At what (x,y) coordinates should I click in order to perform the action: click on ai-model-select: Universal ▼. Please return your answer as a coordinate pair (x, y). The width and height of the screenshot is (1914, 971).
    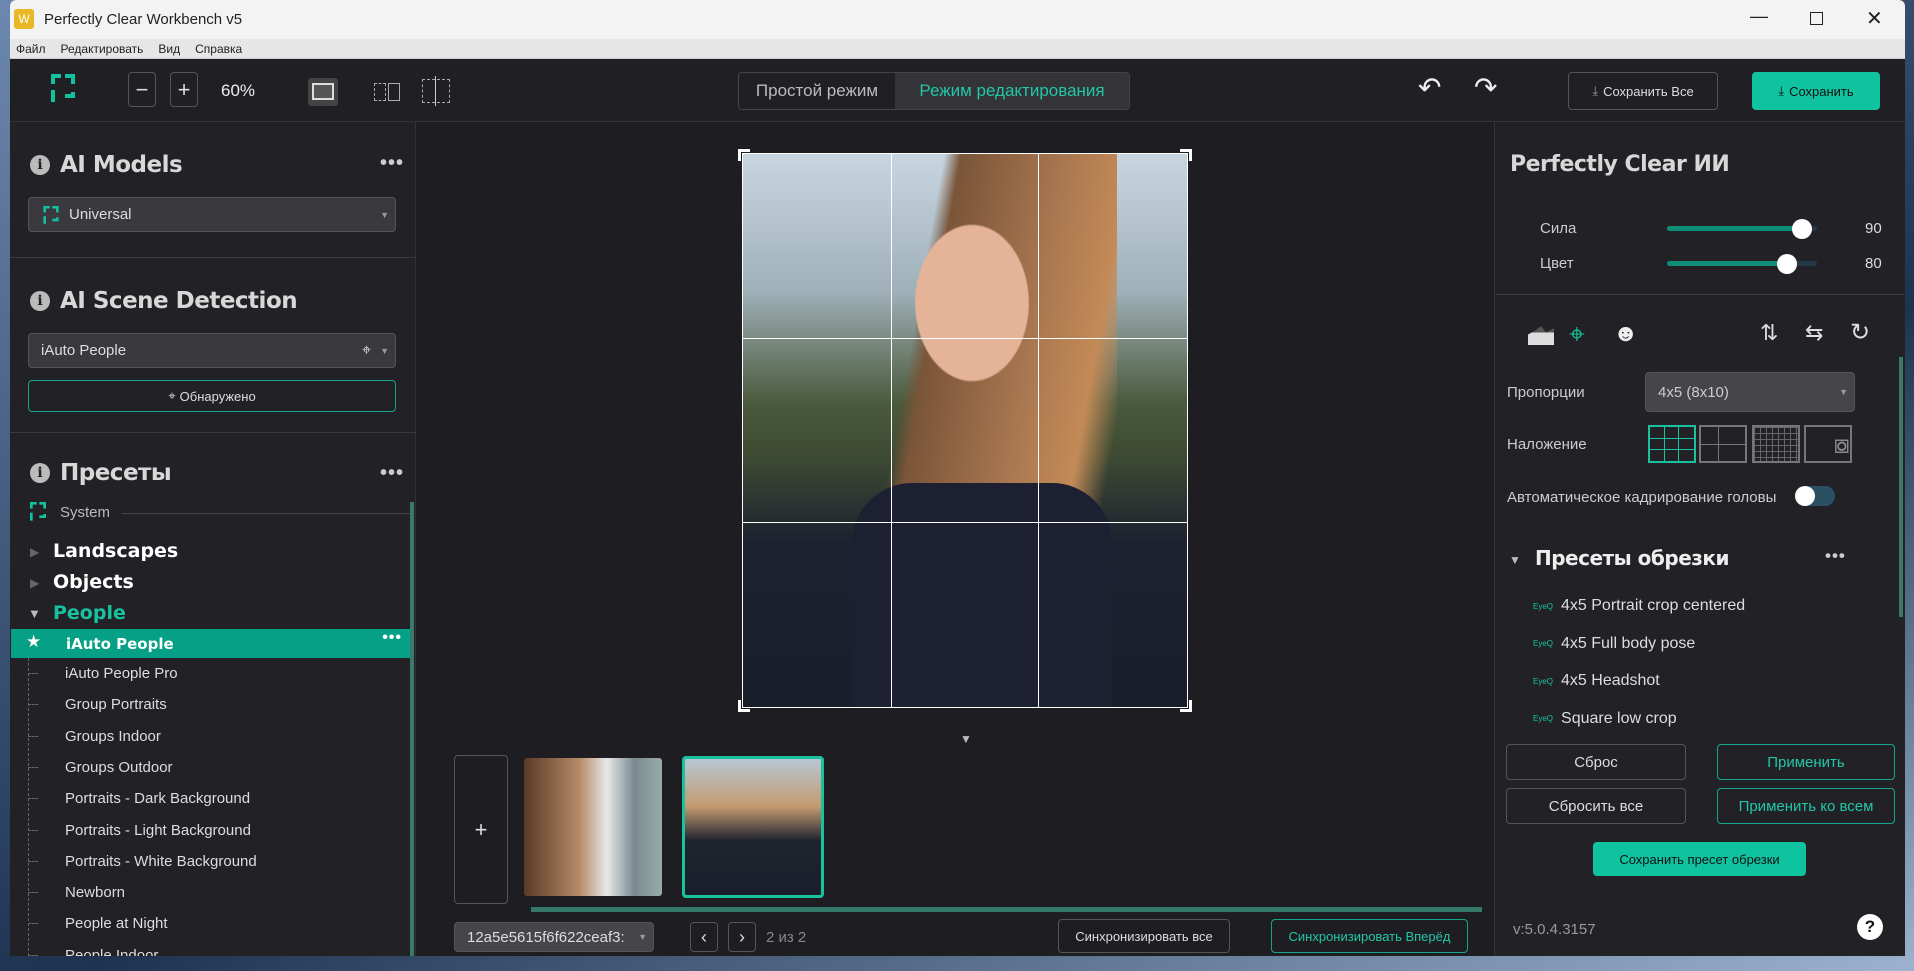
    Looking at the image, I should click on (212, 214).